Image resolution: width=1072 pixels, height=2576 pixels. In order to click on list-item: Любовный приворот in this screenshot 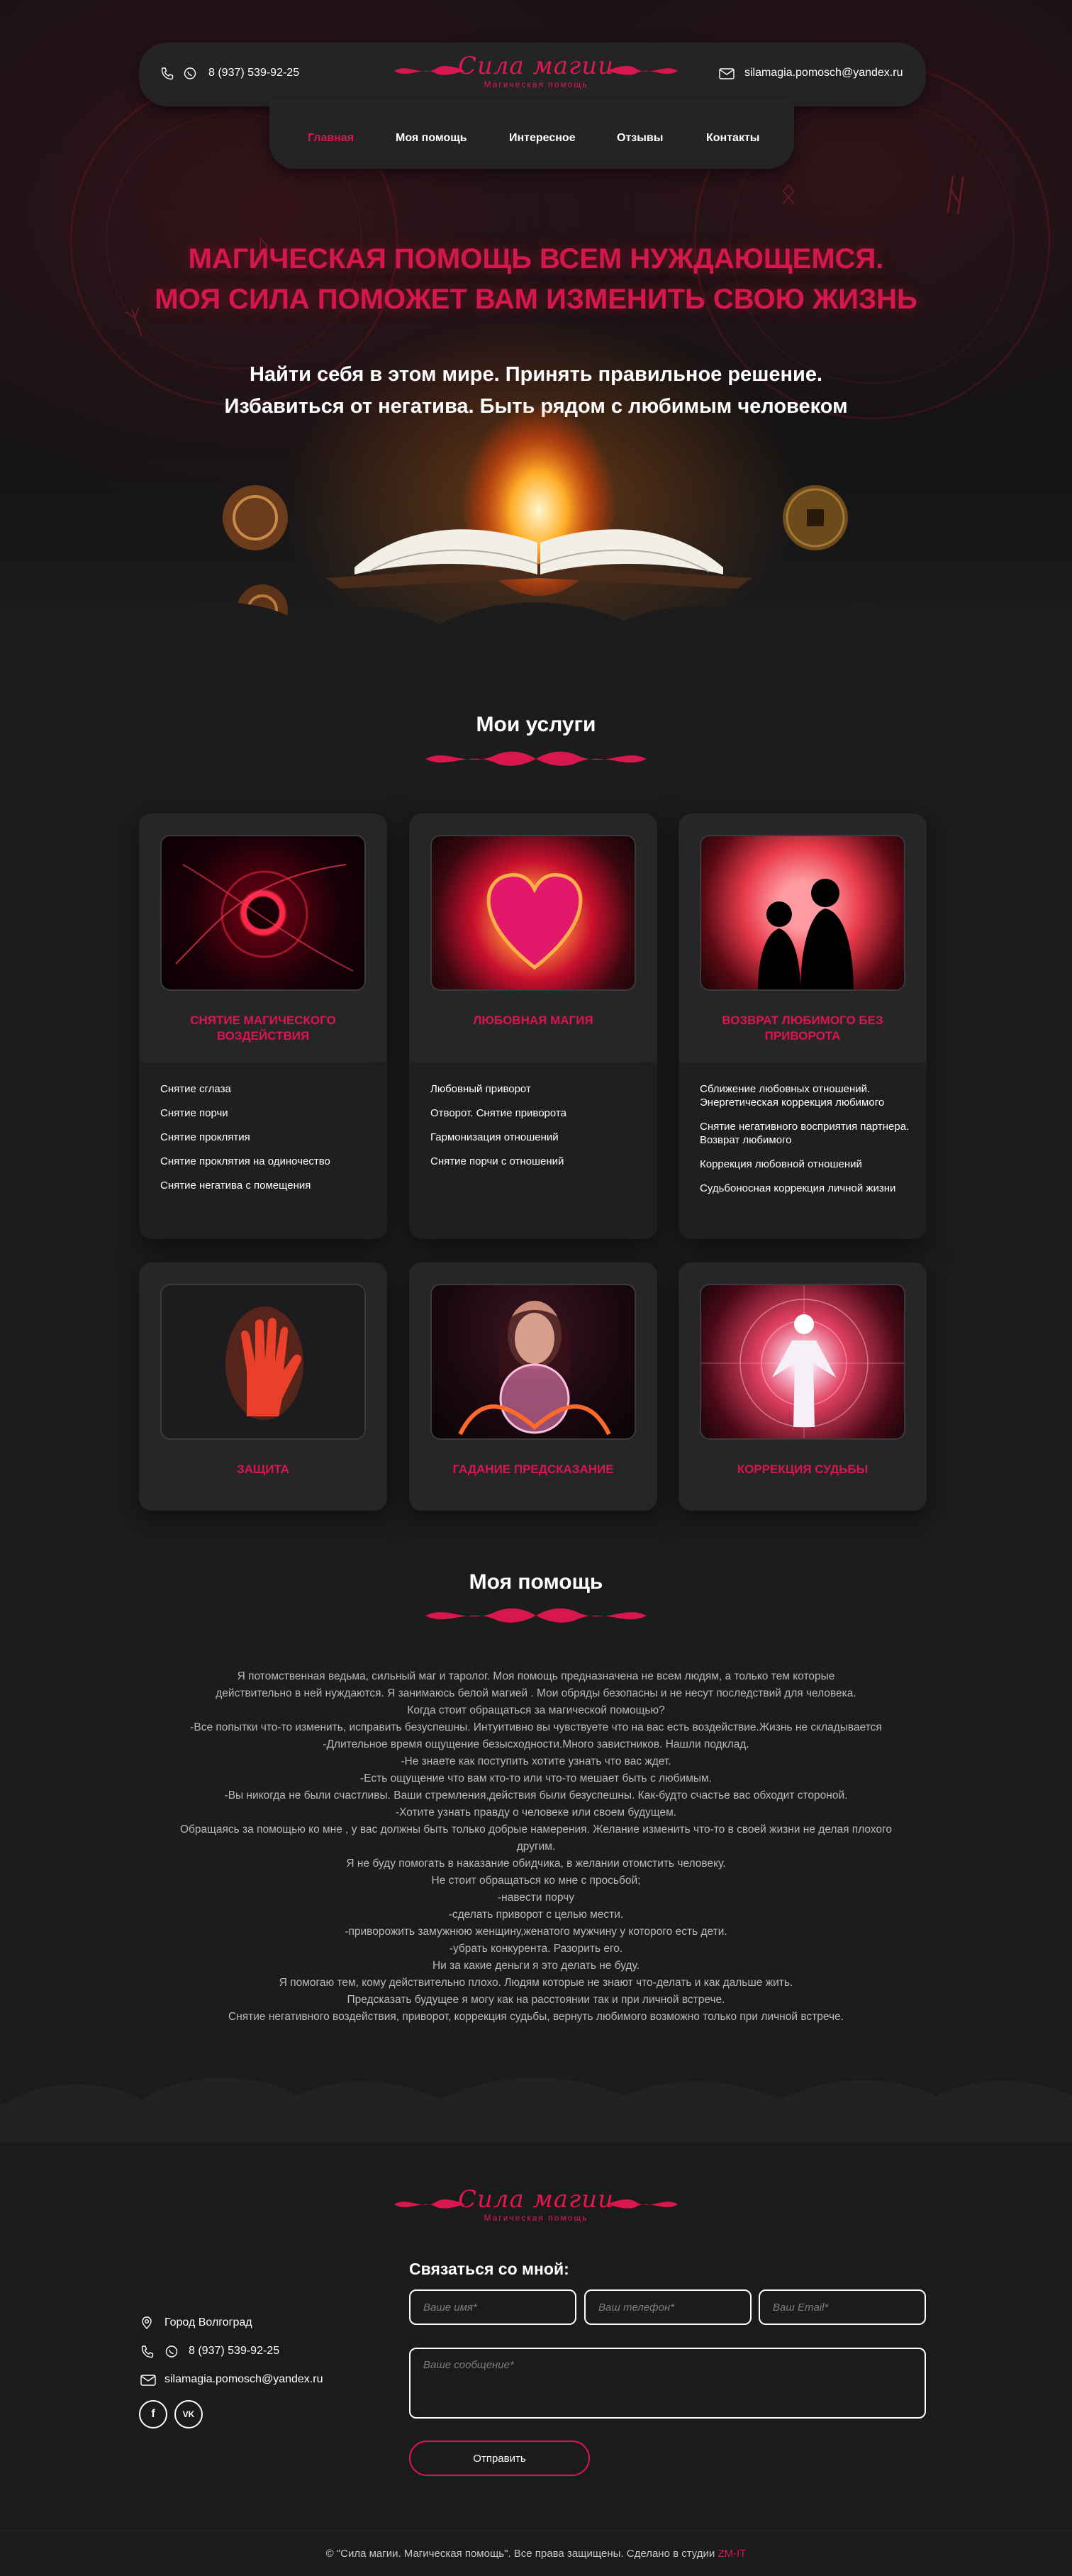, I will do `click(480, 1089)`.